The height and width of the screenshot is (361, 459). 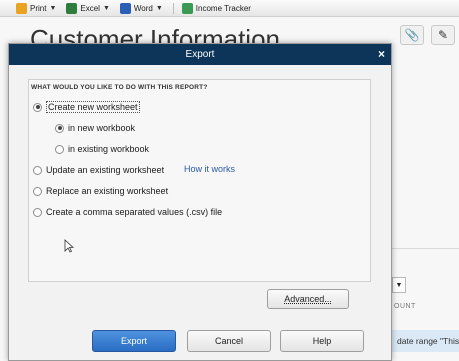 I want to click on toolbar-print-label: Print, so click(x=38, y=8).